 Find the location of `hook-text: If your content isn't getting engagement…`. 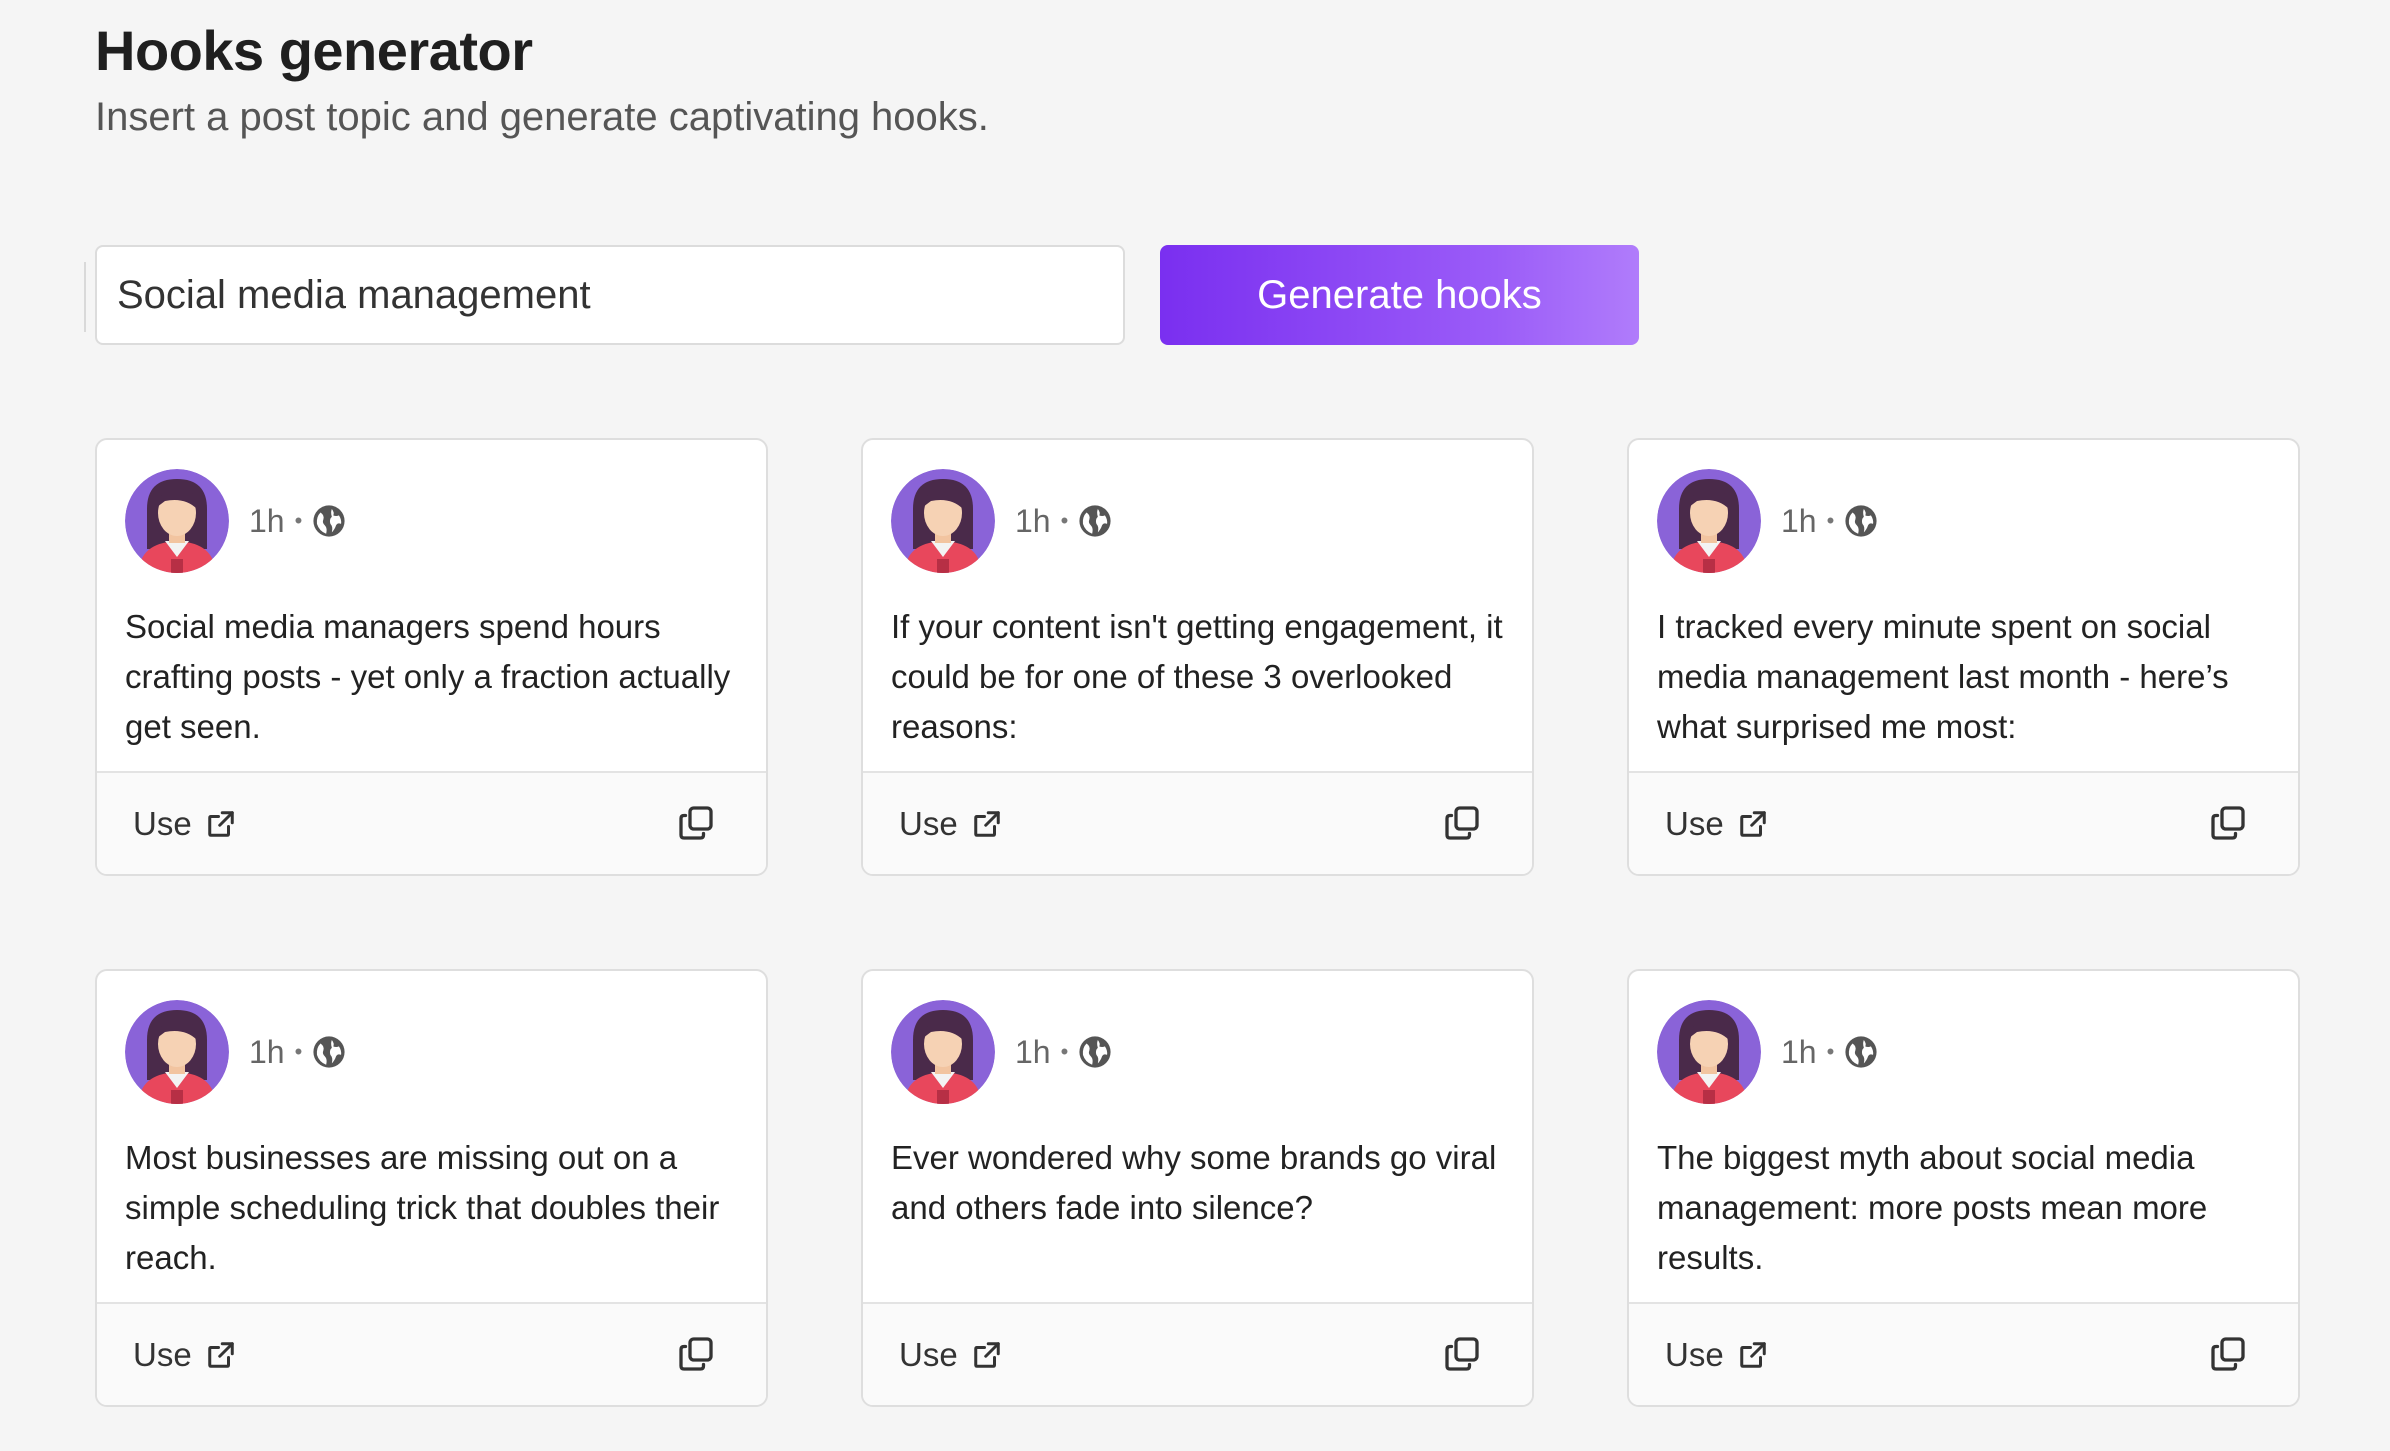

hook-text: If your content isn't getting engagement… is located at coordinates (1197, 676).